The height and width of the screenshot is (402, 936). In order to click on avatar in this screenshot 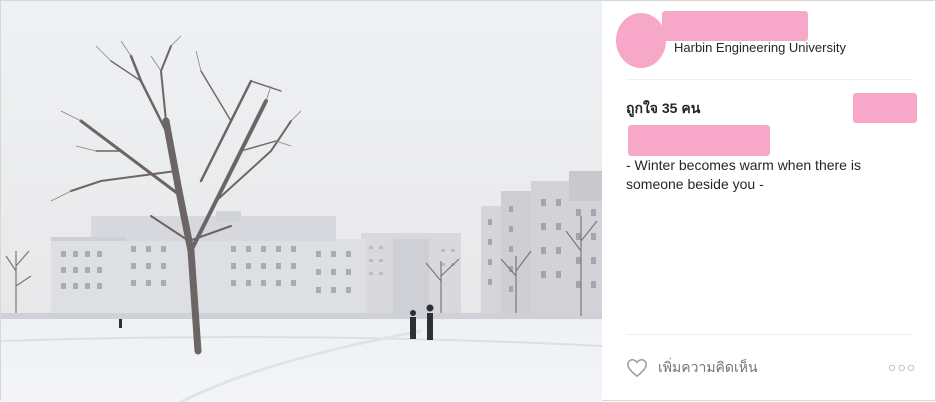, I will do `click(641, 40)`.